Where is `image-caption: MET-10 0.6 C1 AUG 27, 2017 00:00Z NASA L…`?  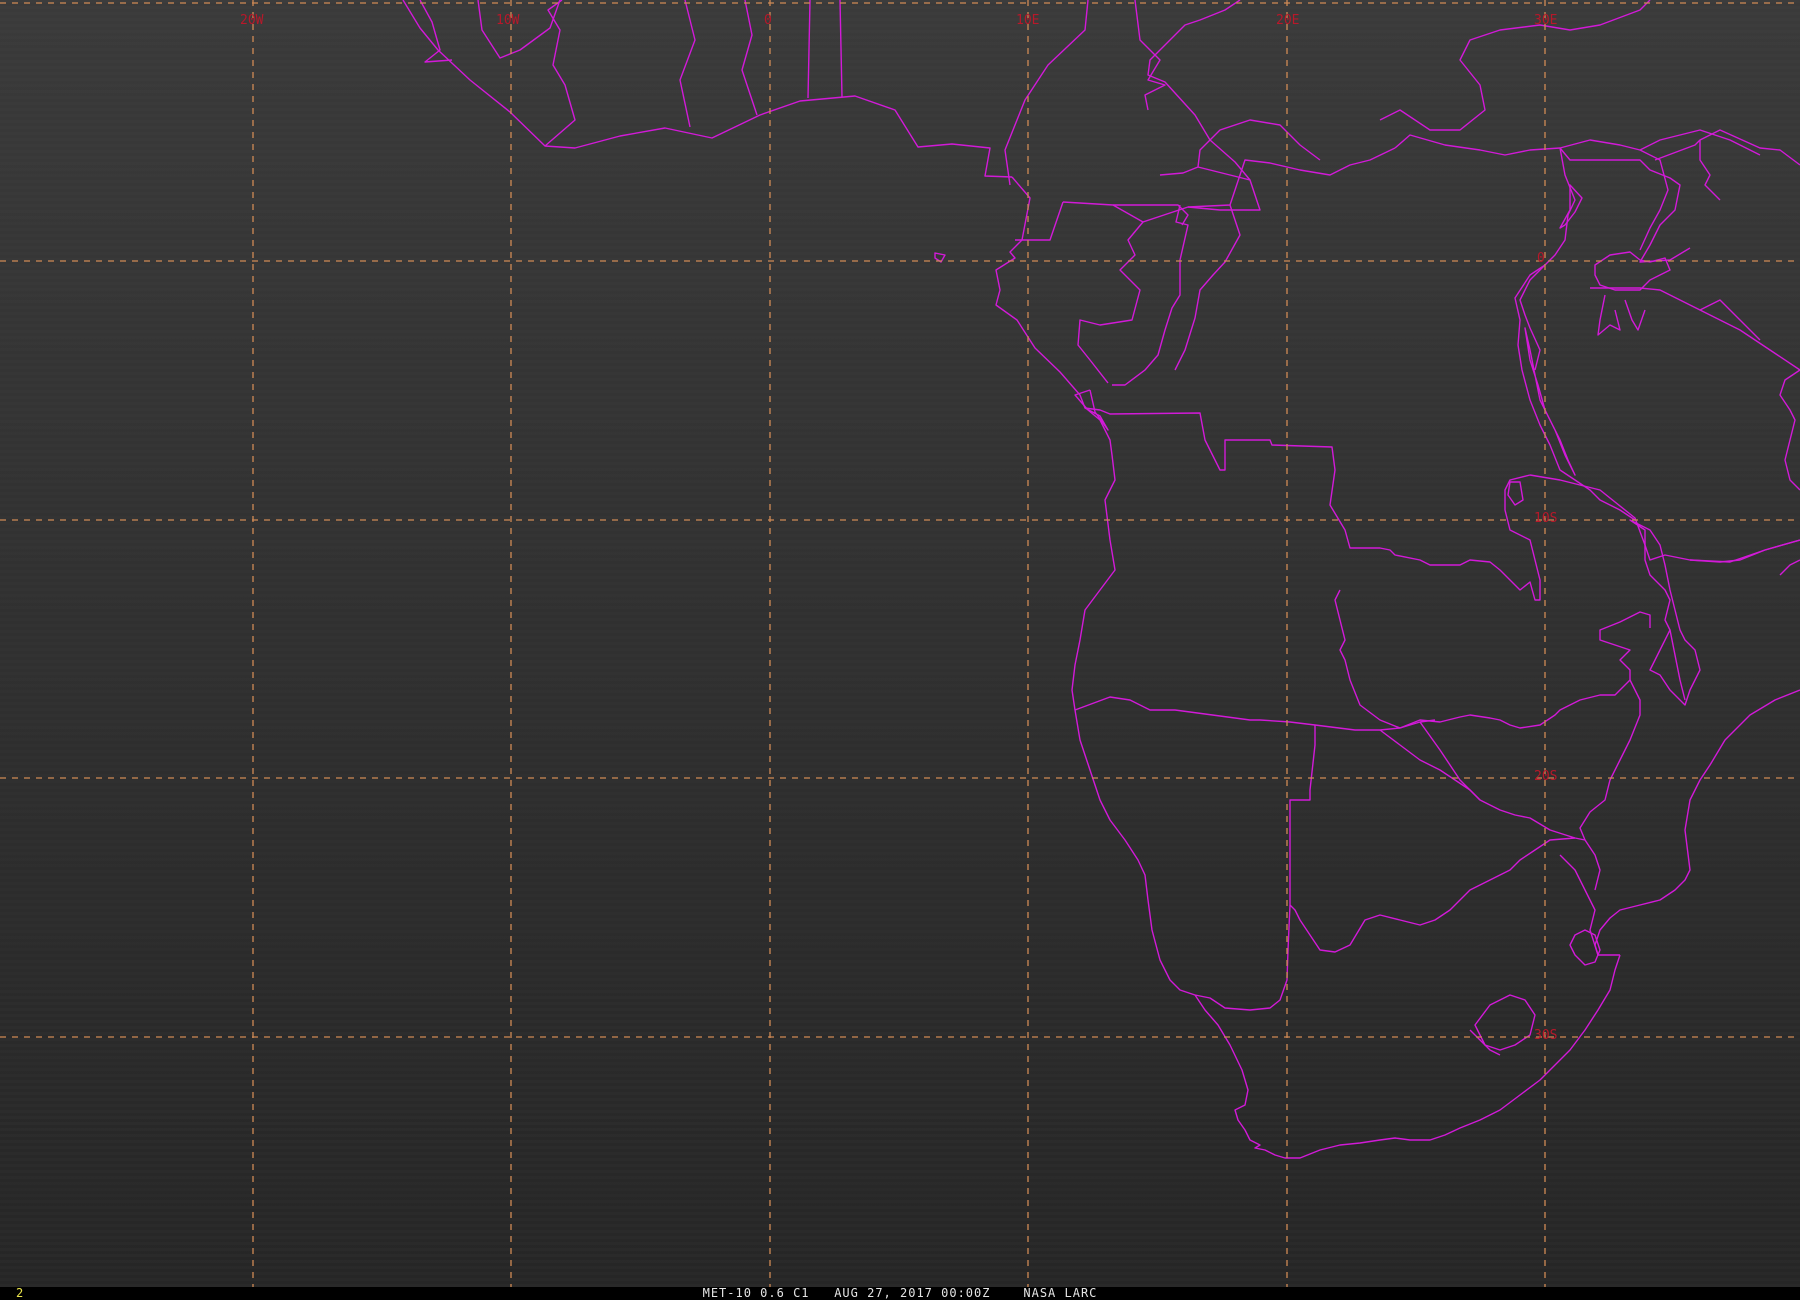 image-caption: MET-10 0.6 C1 AUG 27, 2017 00:00Z NASA L… is located at coordinates (900, 1293).